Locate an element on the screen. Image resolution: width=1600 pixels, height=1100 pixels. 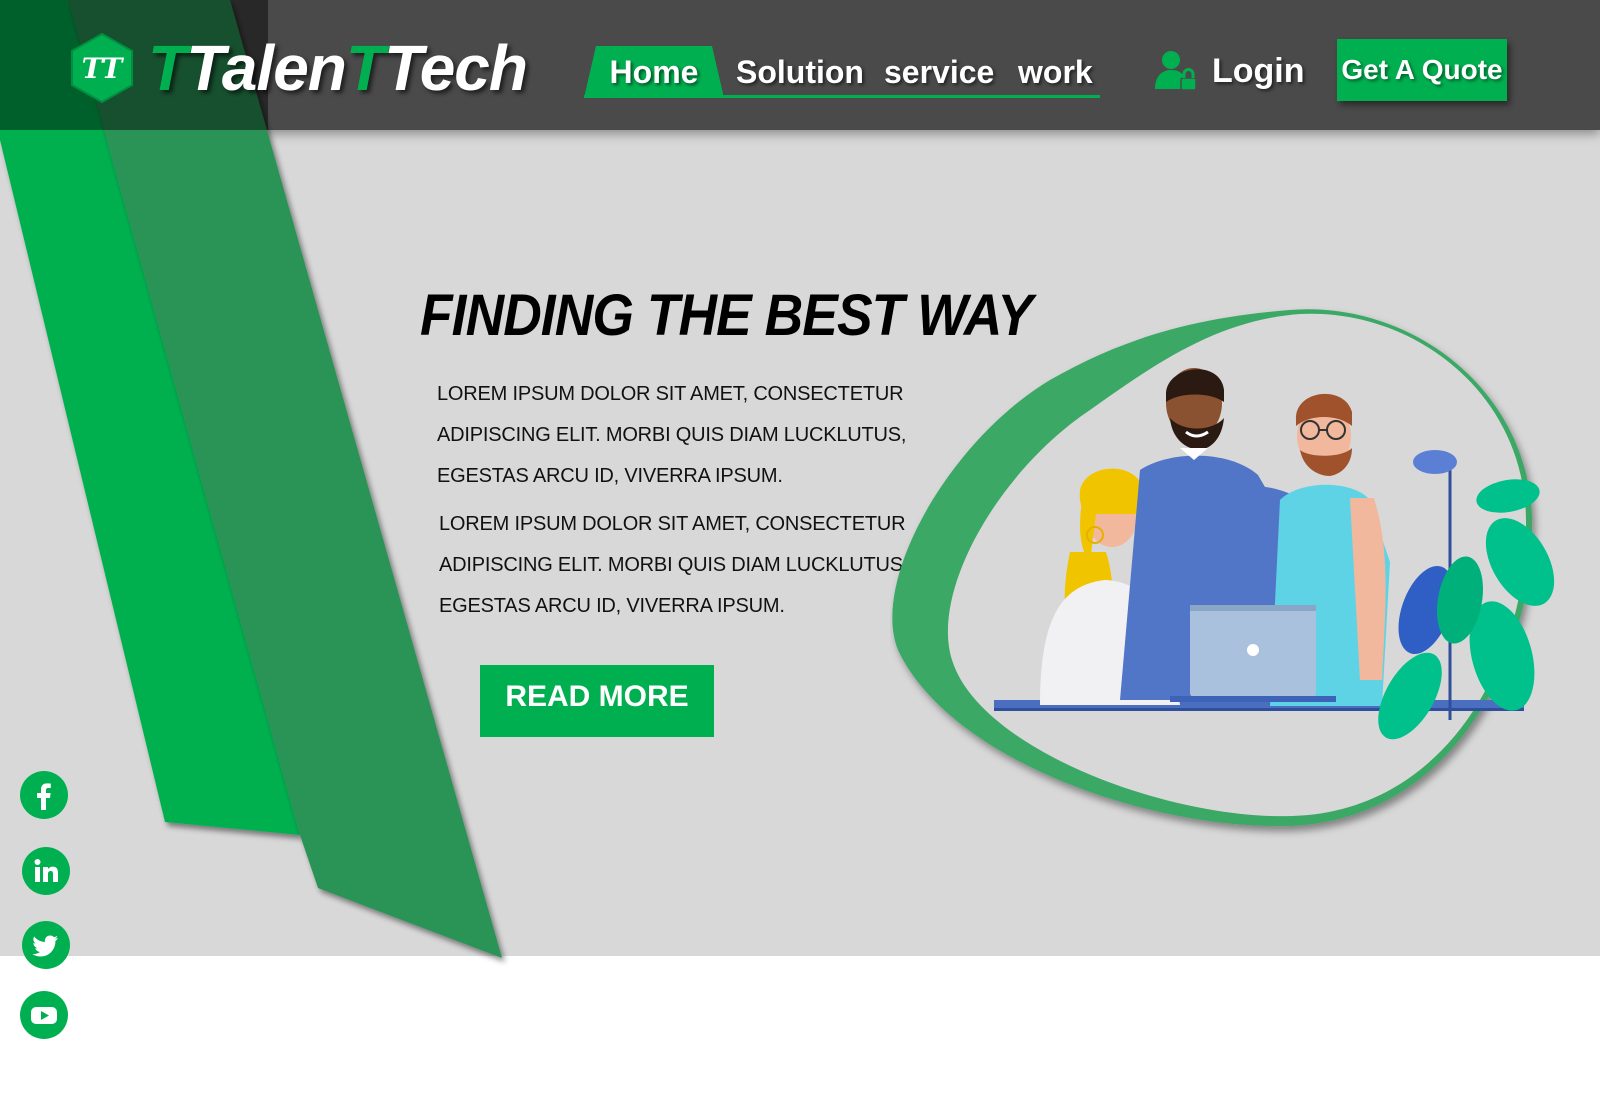
user-lock-icon is located at coordinates (1176, 71).